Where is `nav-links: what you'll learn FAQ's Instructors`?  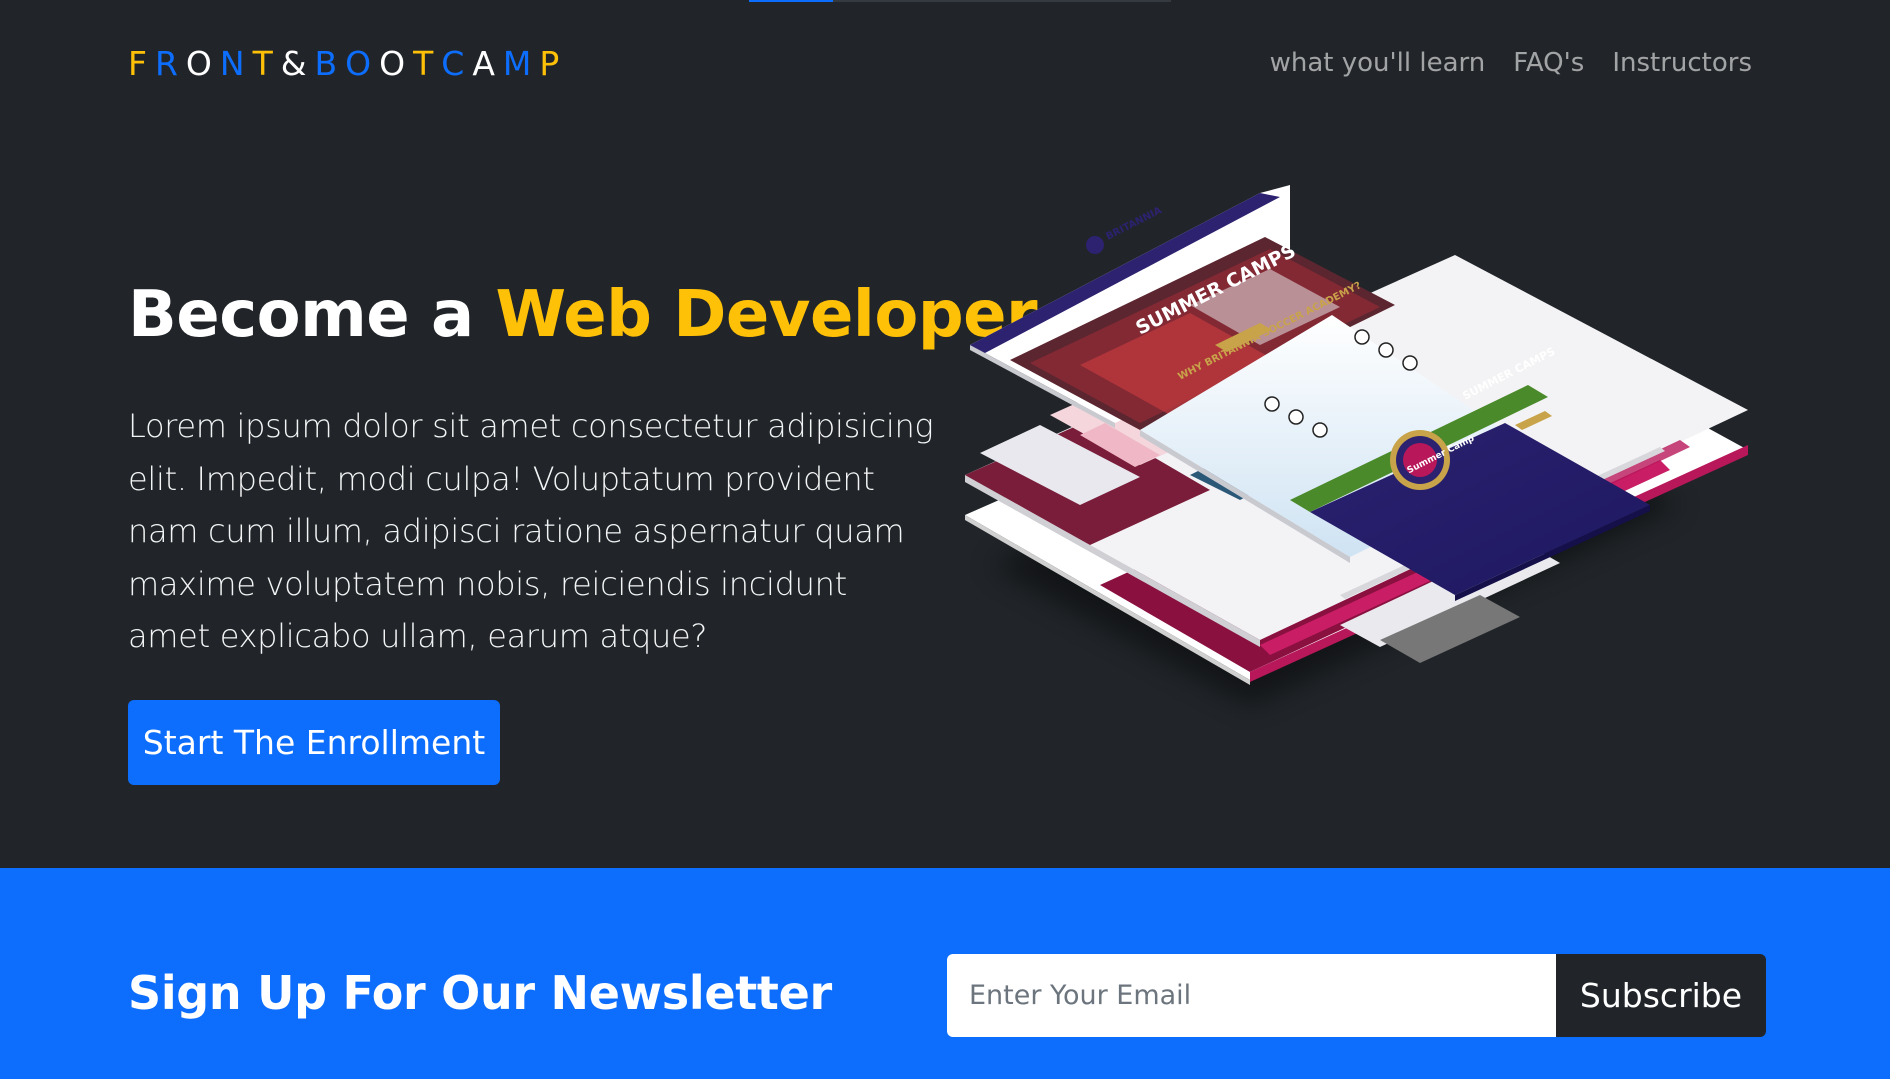
nav-links: what you'll learn FAQ's Instructors is located at coordinates (1511, 63).